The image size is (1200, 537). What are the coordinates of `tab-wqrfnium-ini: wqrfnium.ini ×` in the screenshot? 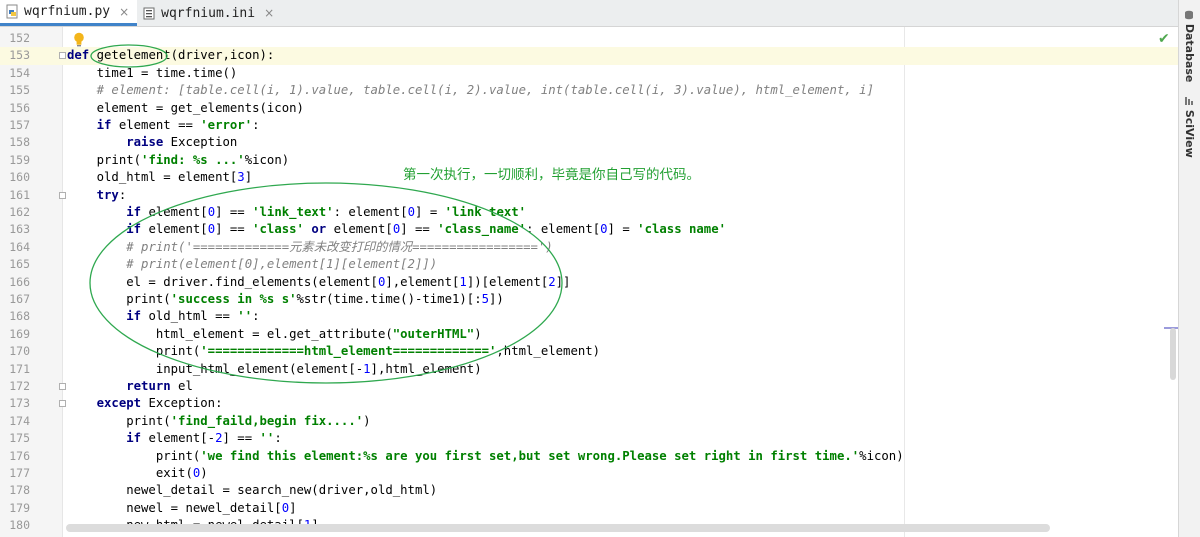 It's located at (209, 13).